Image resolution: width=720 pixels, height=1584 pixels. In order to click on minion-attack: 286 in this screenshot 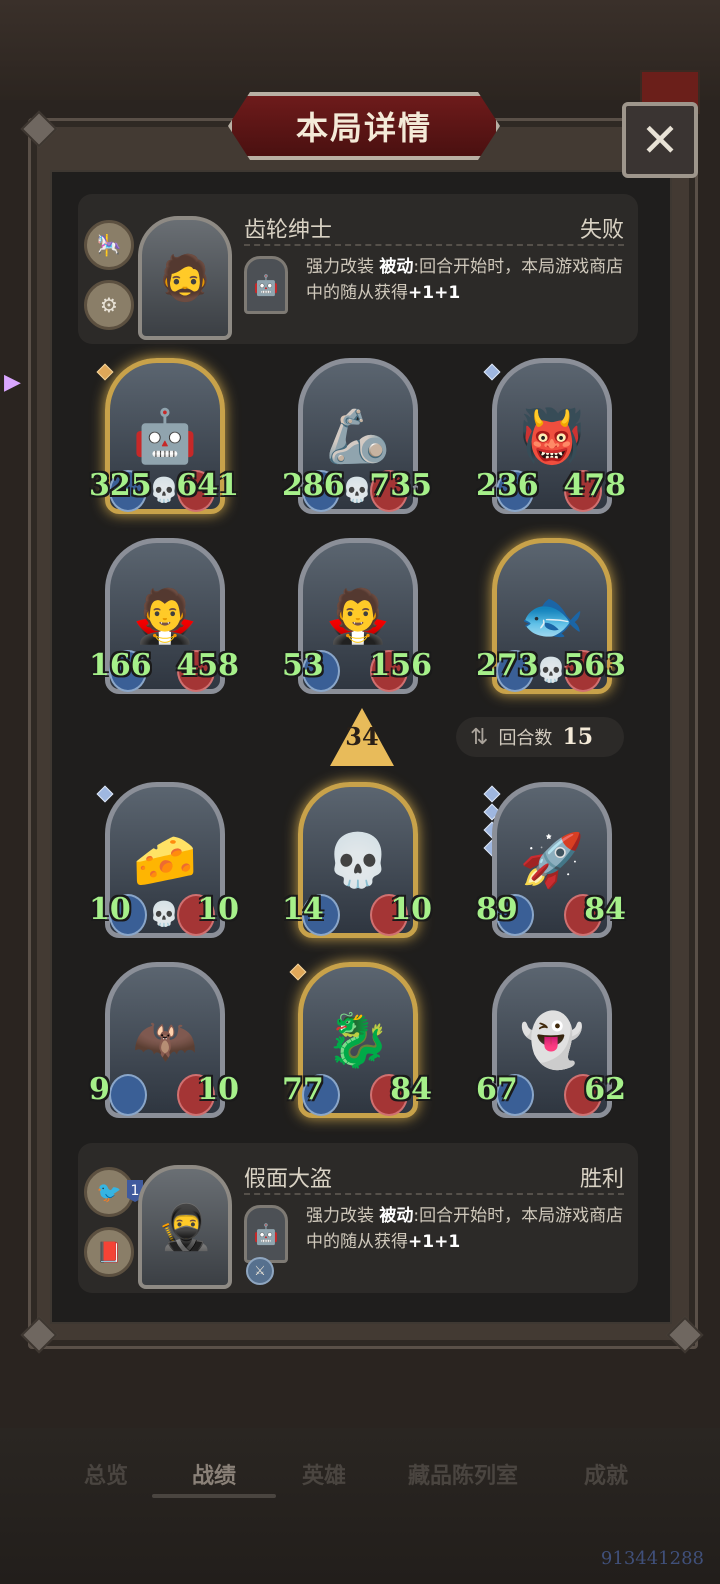, I will do `click(313, 485)`.